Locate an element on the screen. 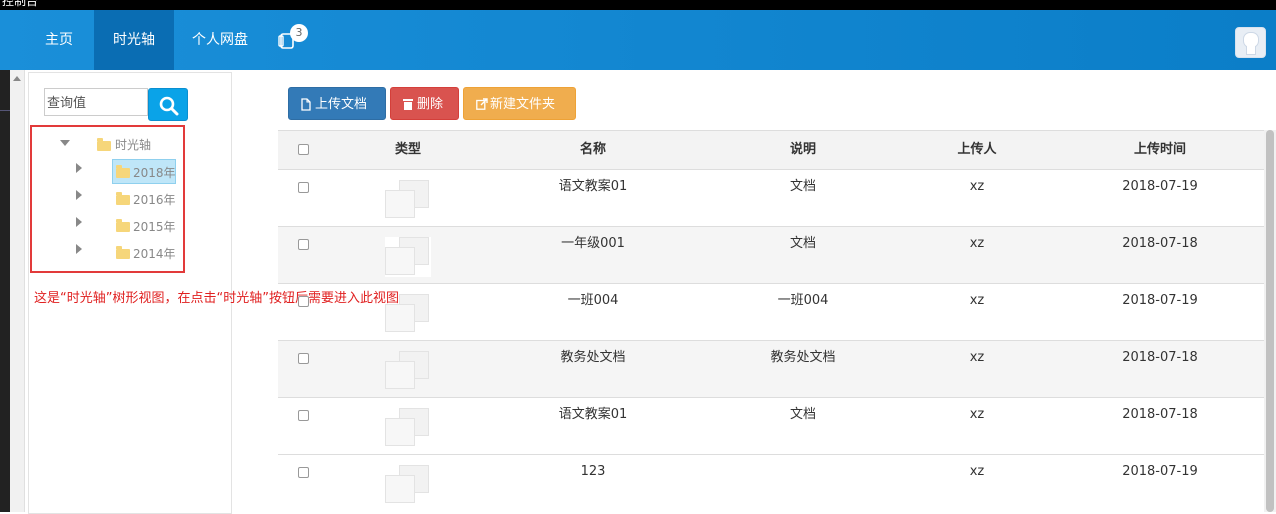 This screenshot has width=1276, height=514. sidebar-scrollbar is located at coordinates (17, 291).